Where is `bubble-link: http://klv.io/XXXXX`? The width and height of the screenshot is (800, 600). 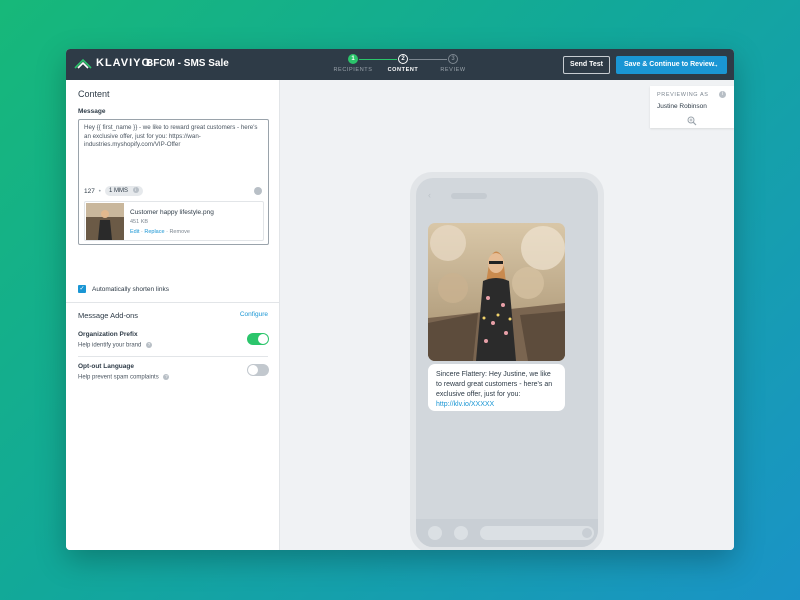 bubble-link: http://klv.io/XXXXX is located at coordinates (465, 404).